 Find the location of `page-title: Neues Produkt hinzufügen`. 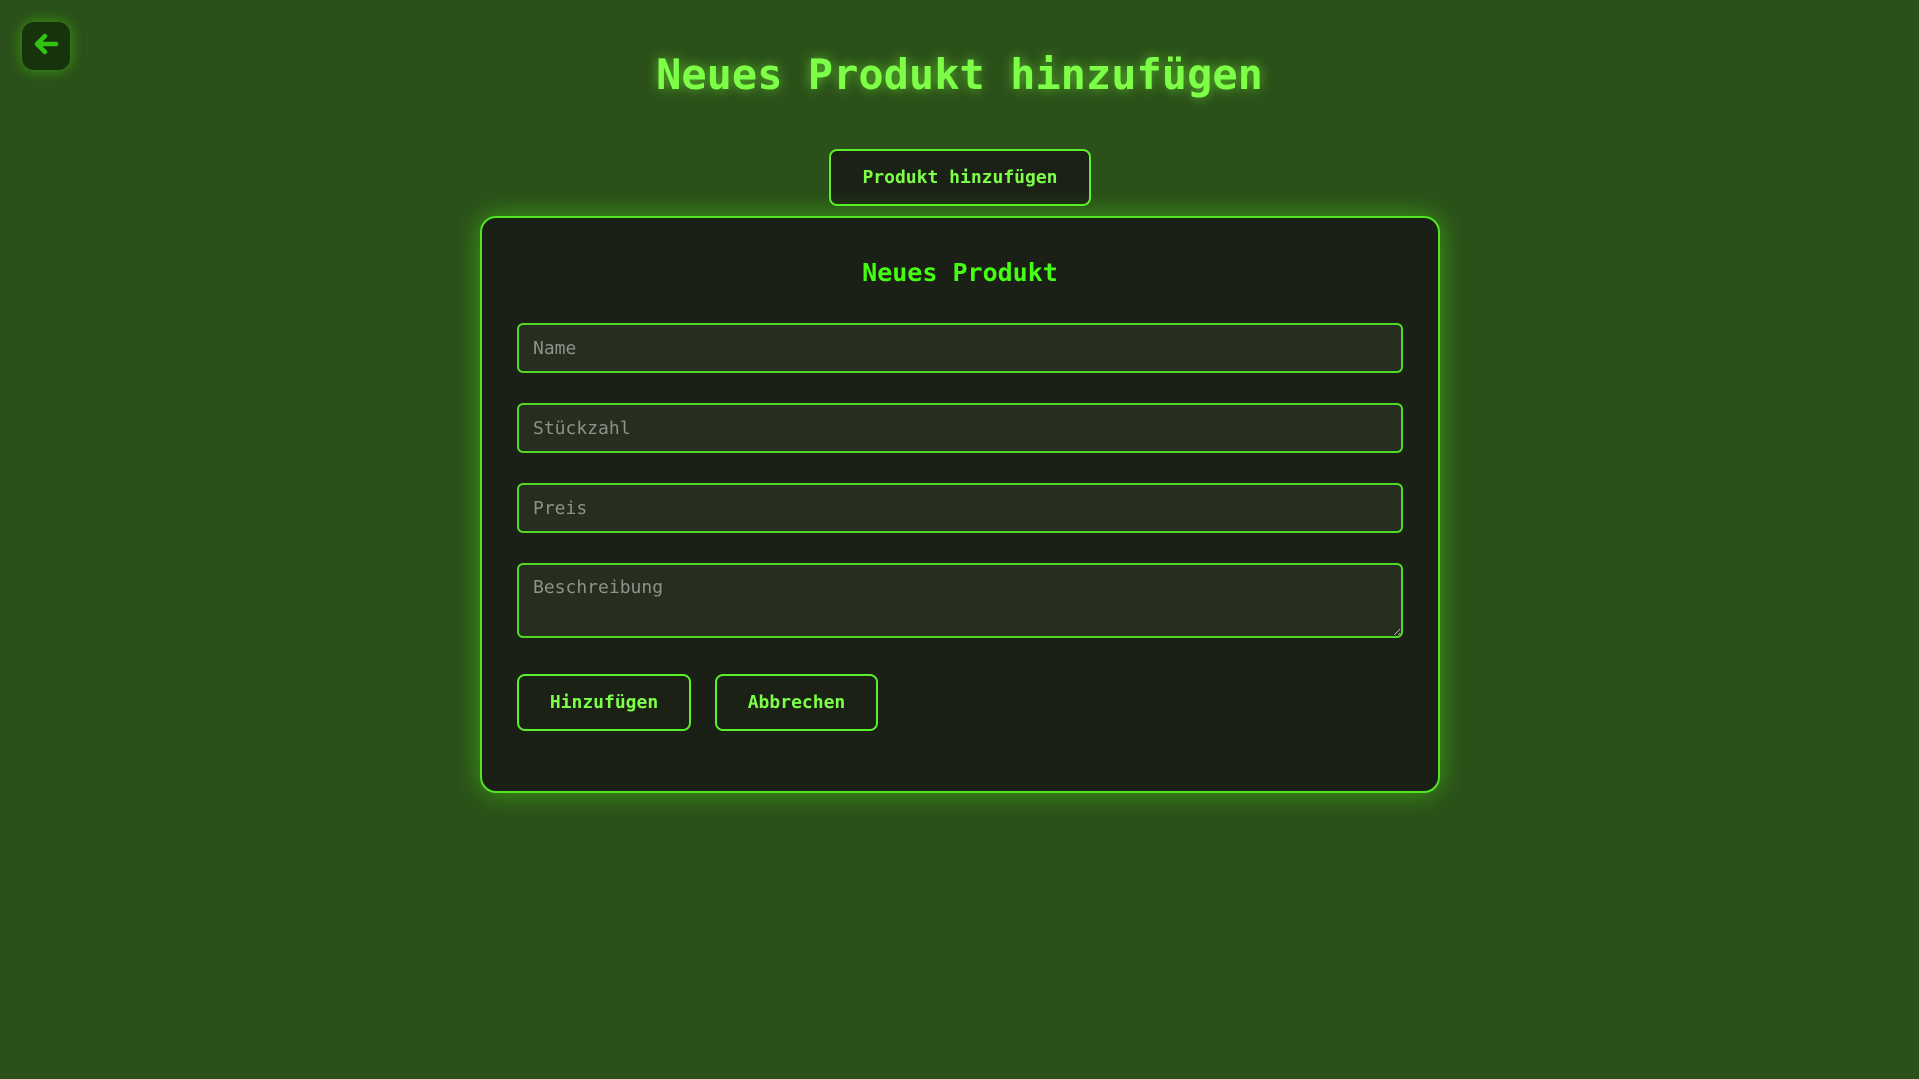

page-title: Neues Produkt hinzufügen is located at coordinates (959, 74).